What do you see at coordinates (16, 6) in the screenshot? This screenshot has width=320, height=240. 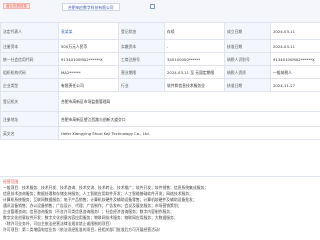 I see `section-badge: 营业执照信息` at bounding box center [16, 6].